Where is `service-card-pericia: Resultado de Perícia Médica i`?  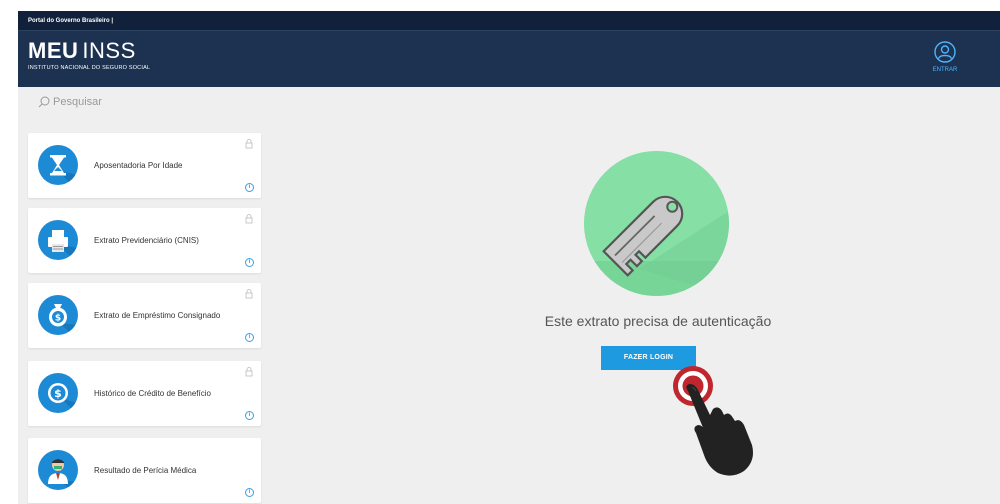
service-card-pericia: Resultado de Perícia Médica i is located at coordinates (144, 470).